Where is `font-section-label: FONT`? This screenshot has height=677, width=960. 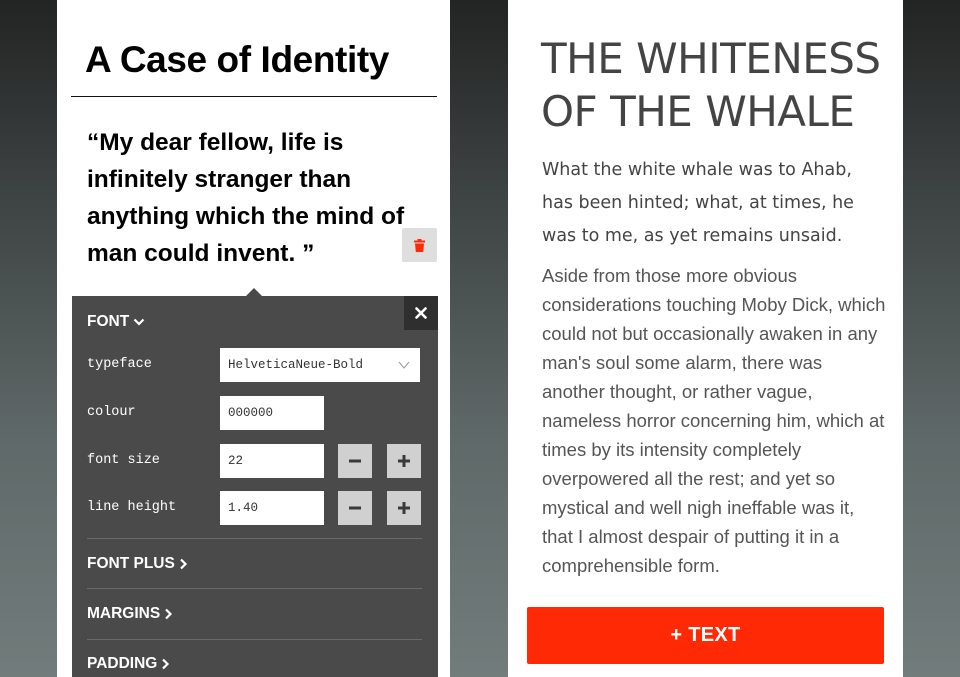
font-section-label: FONT is located at coordinates (108, 321).